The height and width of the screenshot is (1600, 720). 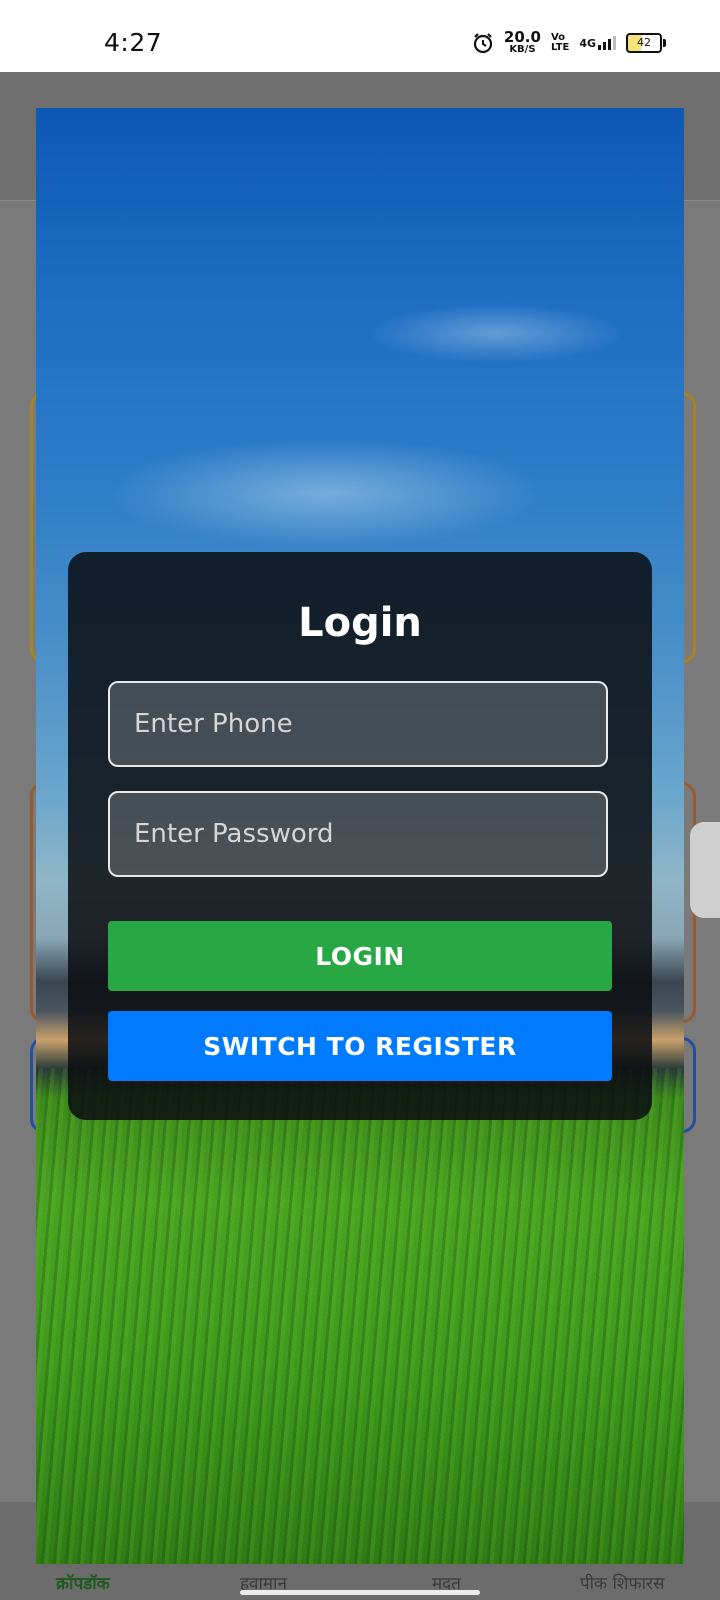 I want to click on battery-level: 42, so click(x=644, y=42).